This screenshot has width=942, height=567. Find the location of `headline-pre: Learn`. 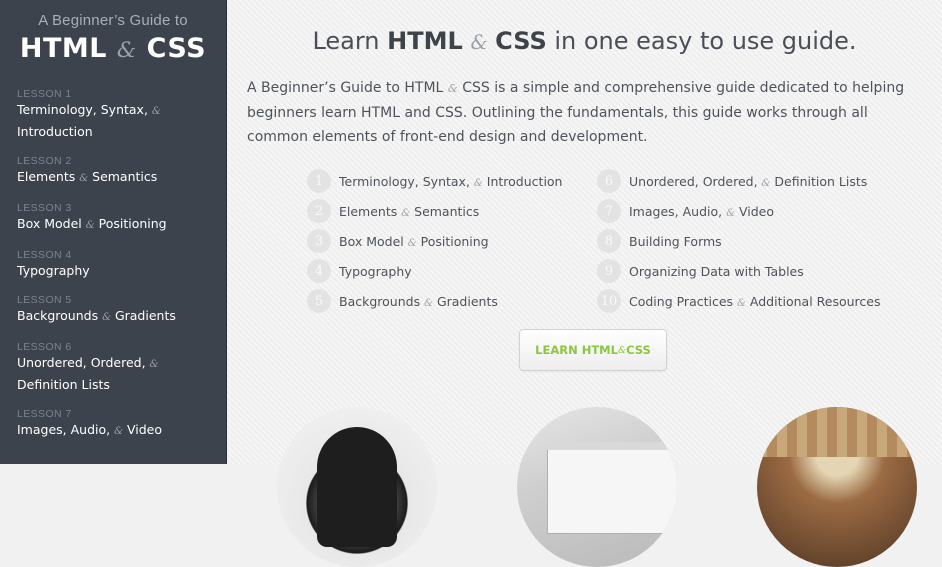

headline-pre: Learn is located at coordinates (350, 41).